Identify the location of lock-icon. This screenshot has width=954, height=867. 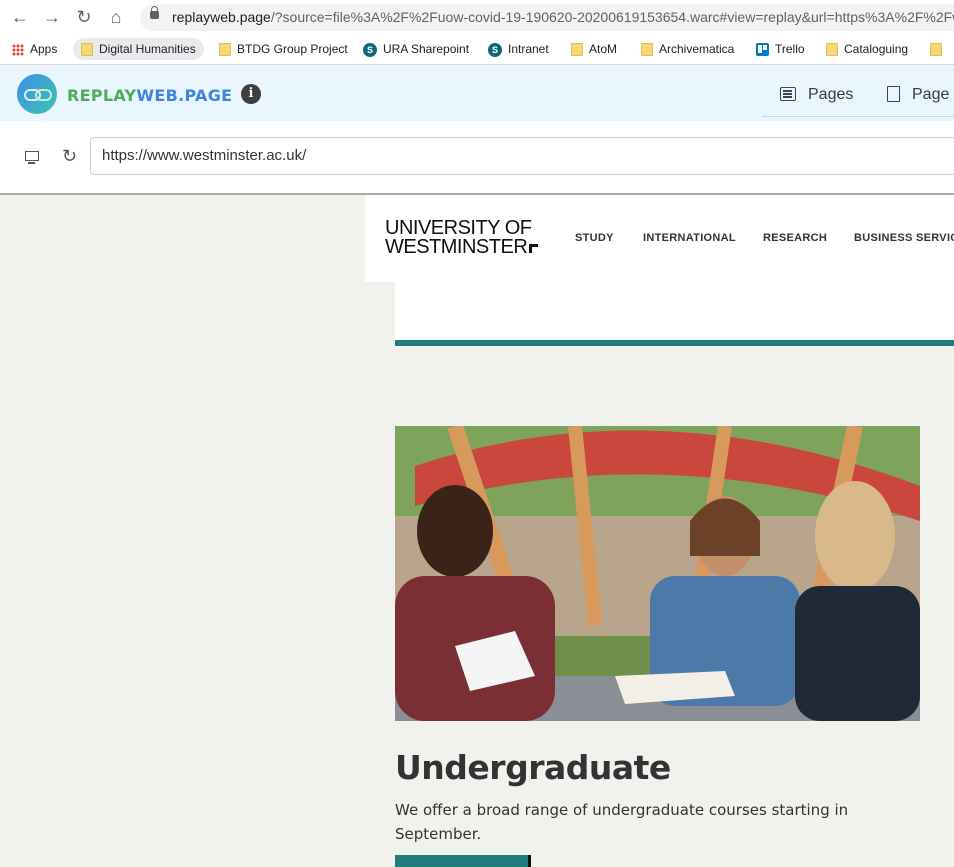
(154, 12).